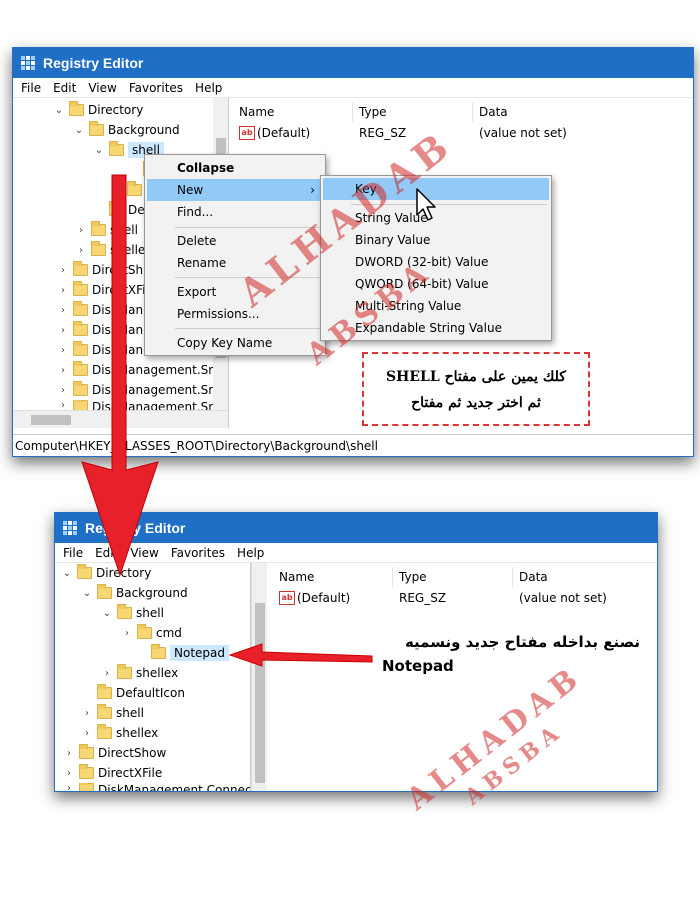  I want to click on menu-item-copy-key-name: Copy Key Name, so click(235, 343).